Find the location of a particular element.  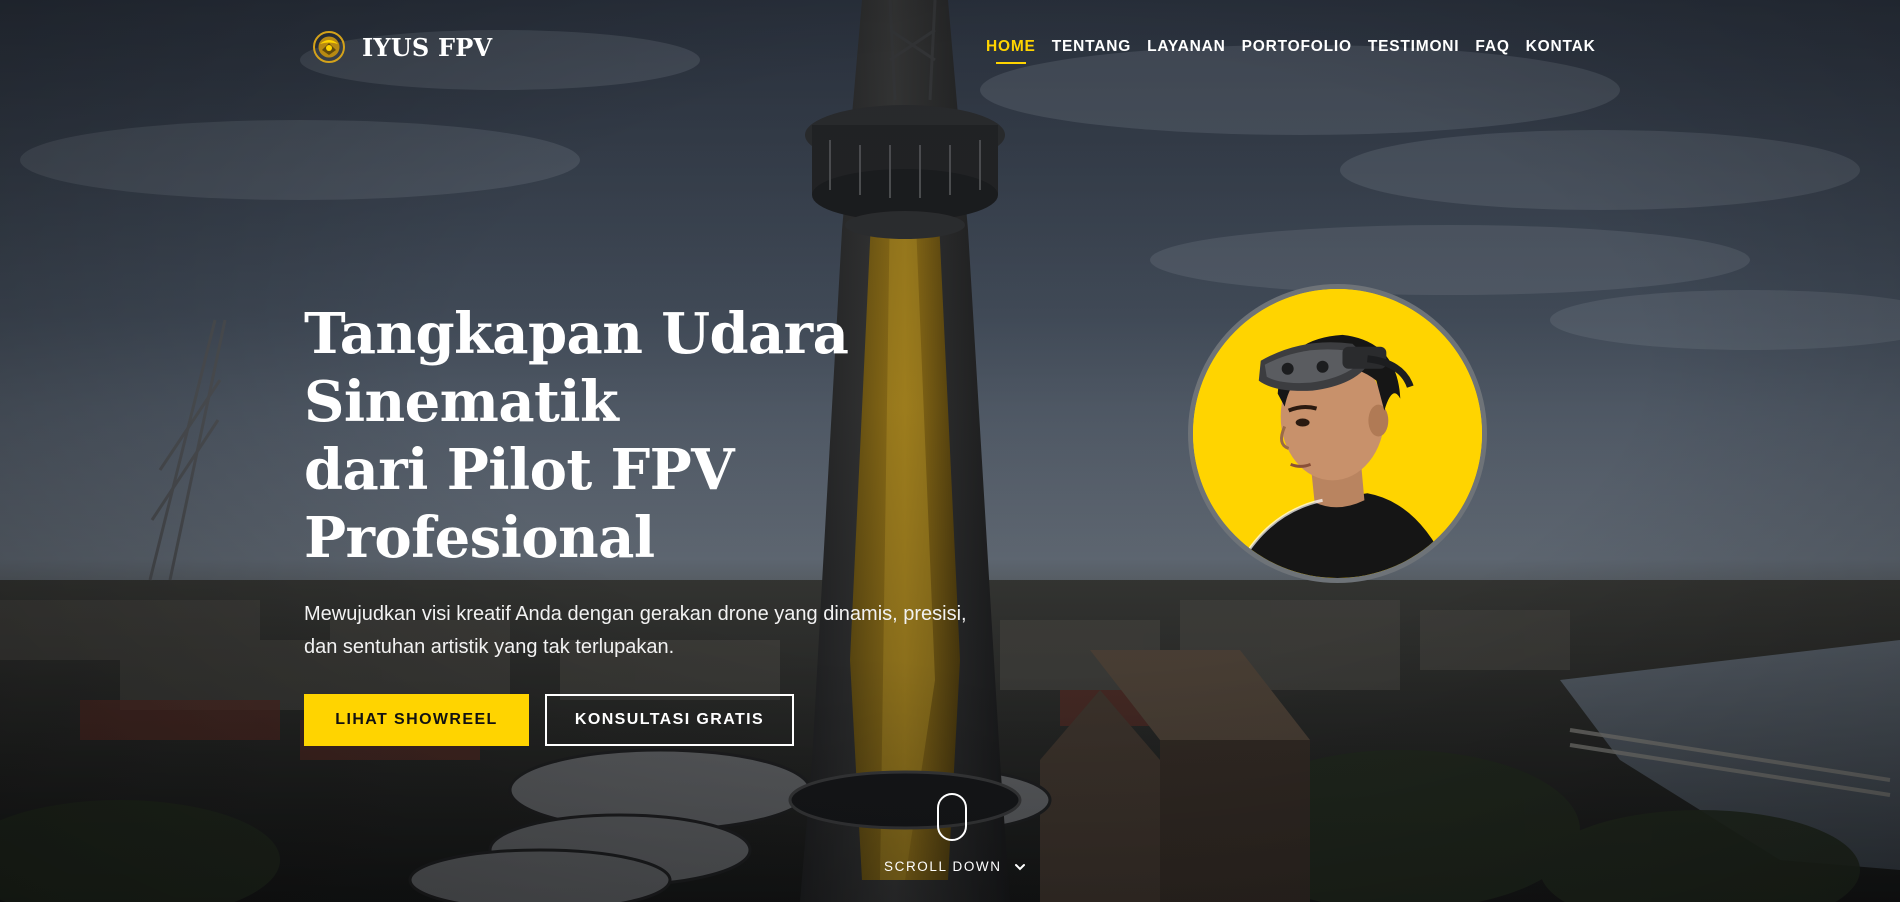

hero-buttons: LIHAT SHOWREEL KONSULTASI GRATIS is located at coordinates (684, 720).